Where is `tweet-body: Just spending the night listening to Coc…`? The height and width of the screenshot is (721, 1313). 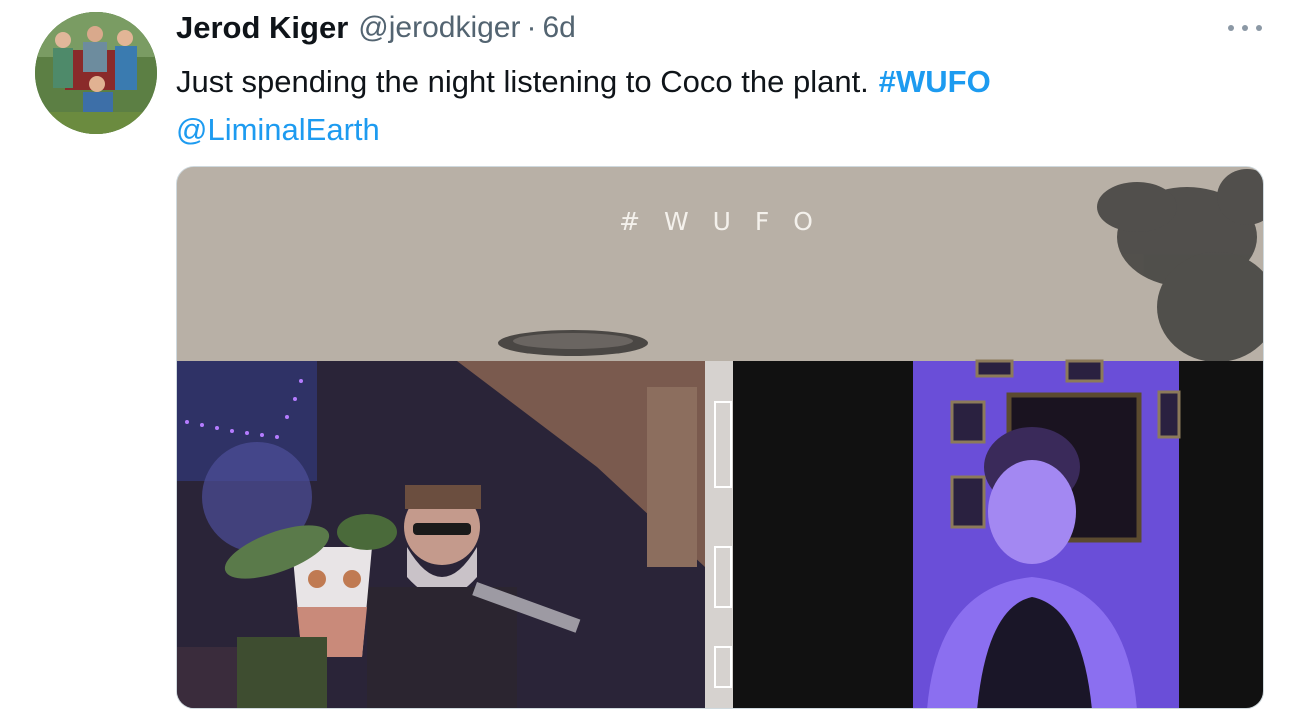 tweet-body: Just spending the night listening to Coc… is located at coordinates (522, 81).